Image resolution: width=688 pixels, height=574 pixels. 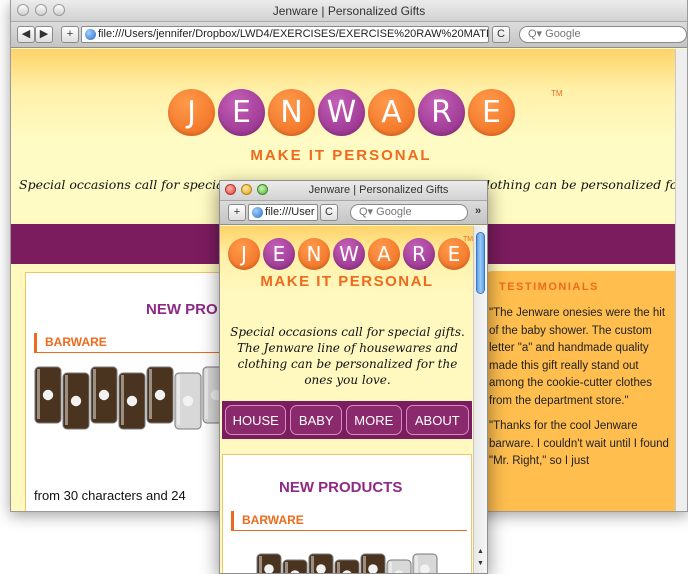 What do you see at coordinates (437, 420) in the screenshot?
I see `nav-about-button: ABOUT` at bounding box center [437, 420].